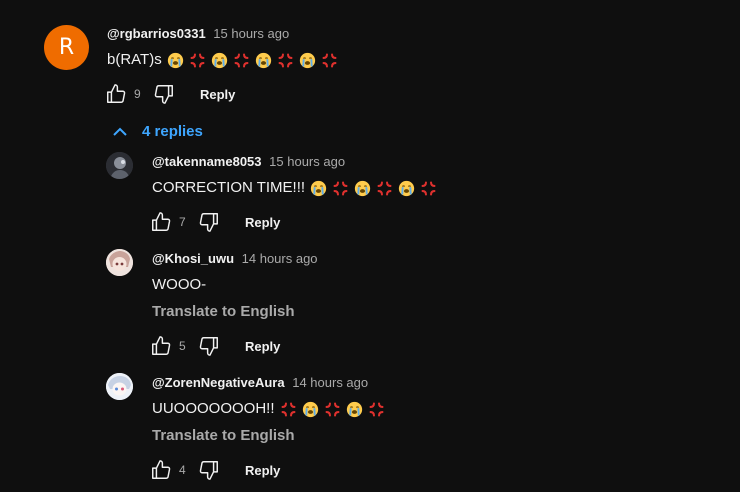  I want to click on chevron-up-icon, so click(120, 131).